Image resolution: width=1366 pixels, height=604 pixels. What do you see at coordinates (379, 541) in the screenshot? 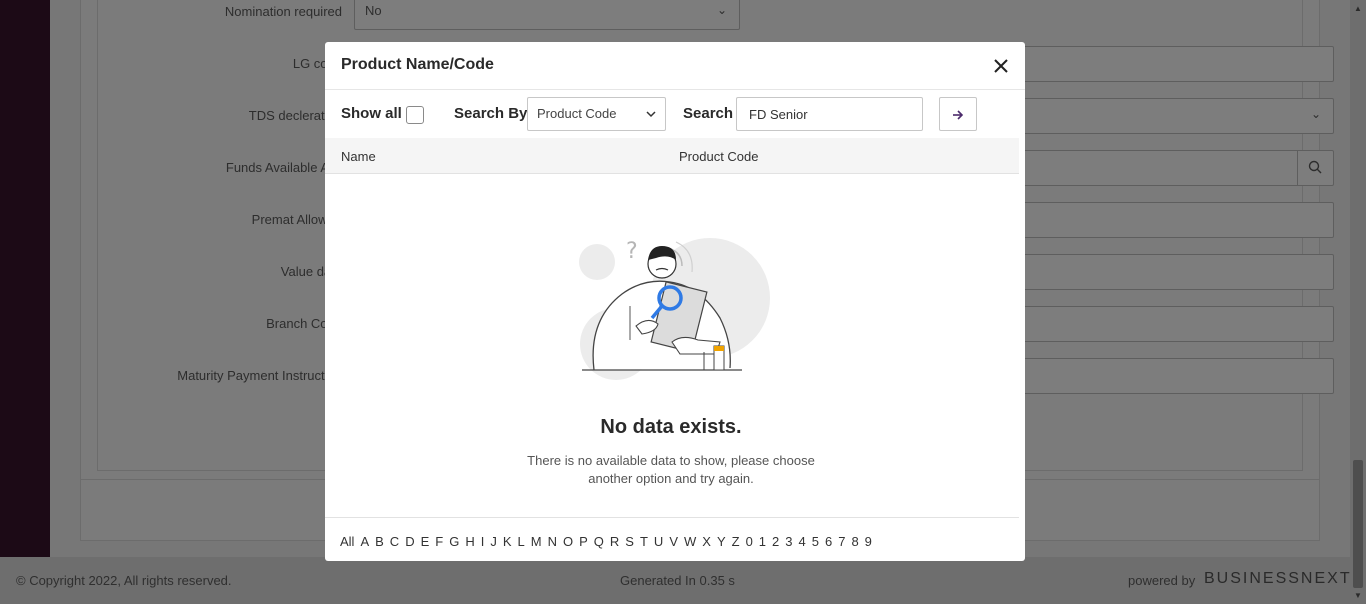
I see `alphabet-filter-b: B` at bounding box center [379, 541].